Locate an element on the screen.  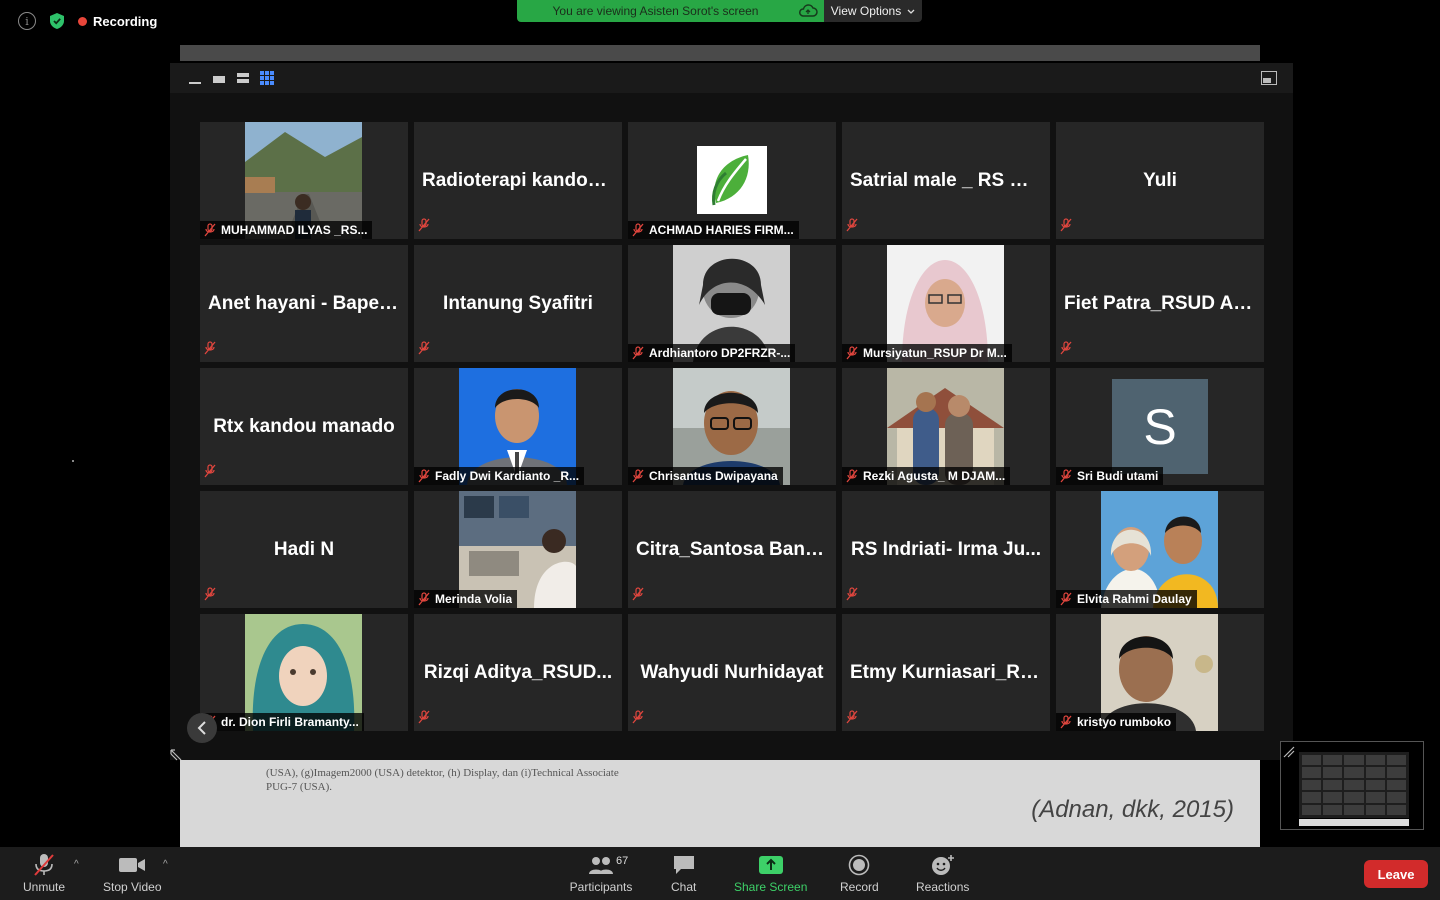
shared-slide-top is located at coordinates (720, 53).